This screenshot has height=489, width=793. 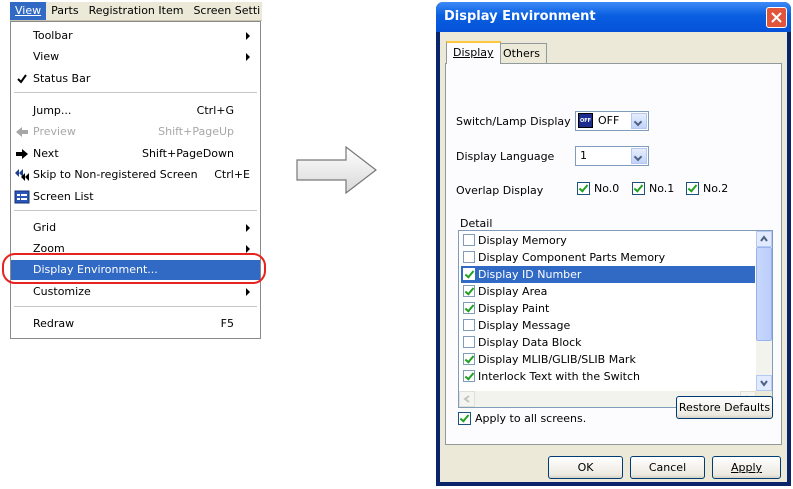 What do you see at coordinates (135, 132) in the screenshot?
I see `menu-item-preview: Preview Shift+PageUp` at bounding box center [135, 132].